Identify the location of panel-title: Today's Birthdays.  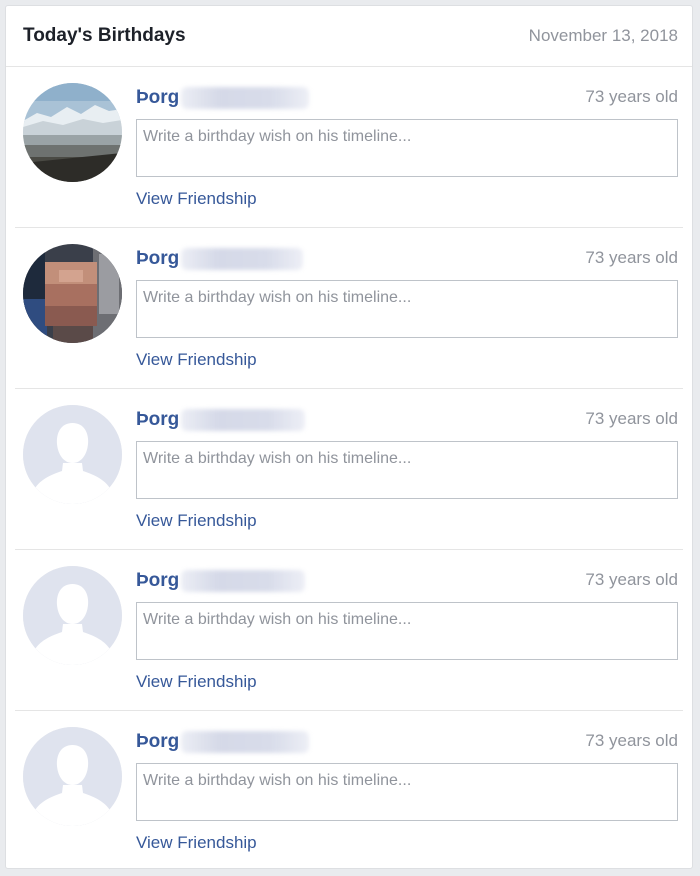
(104, 35).